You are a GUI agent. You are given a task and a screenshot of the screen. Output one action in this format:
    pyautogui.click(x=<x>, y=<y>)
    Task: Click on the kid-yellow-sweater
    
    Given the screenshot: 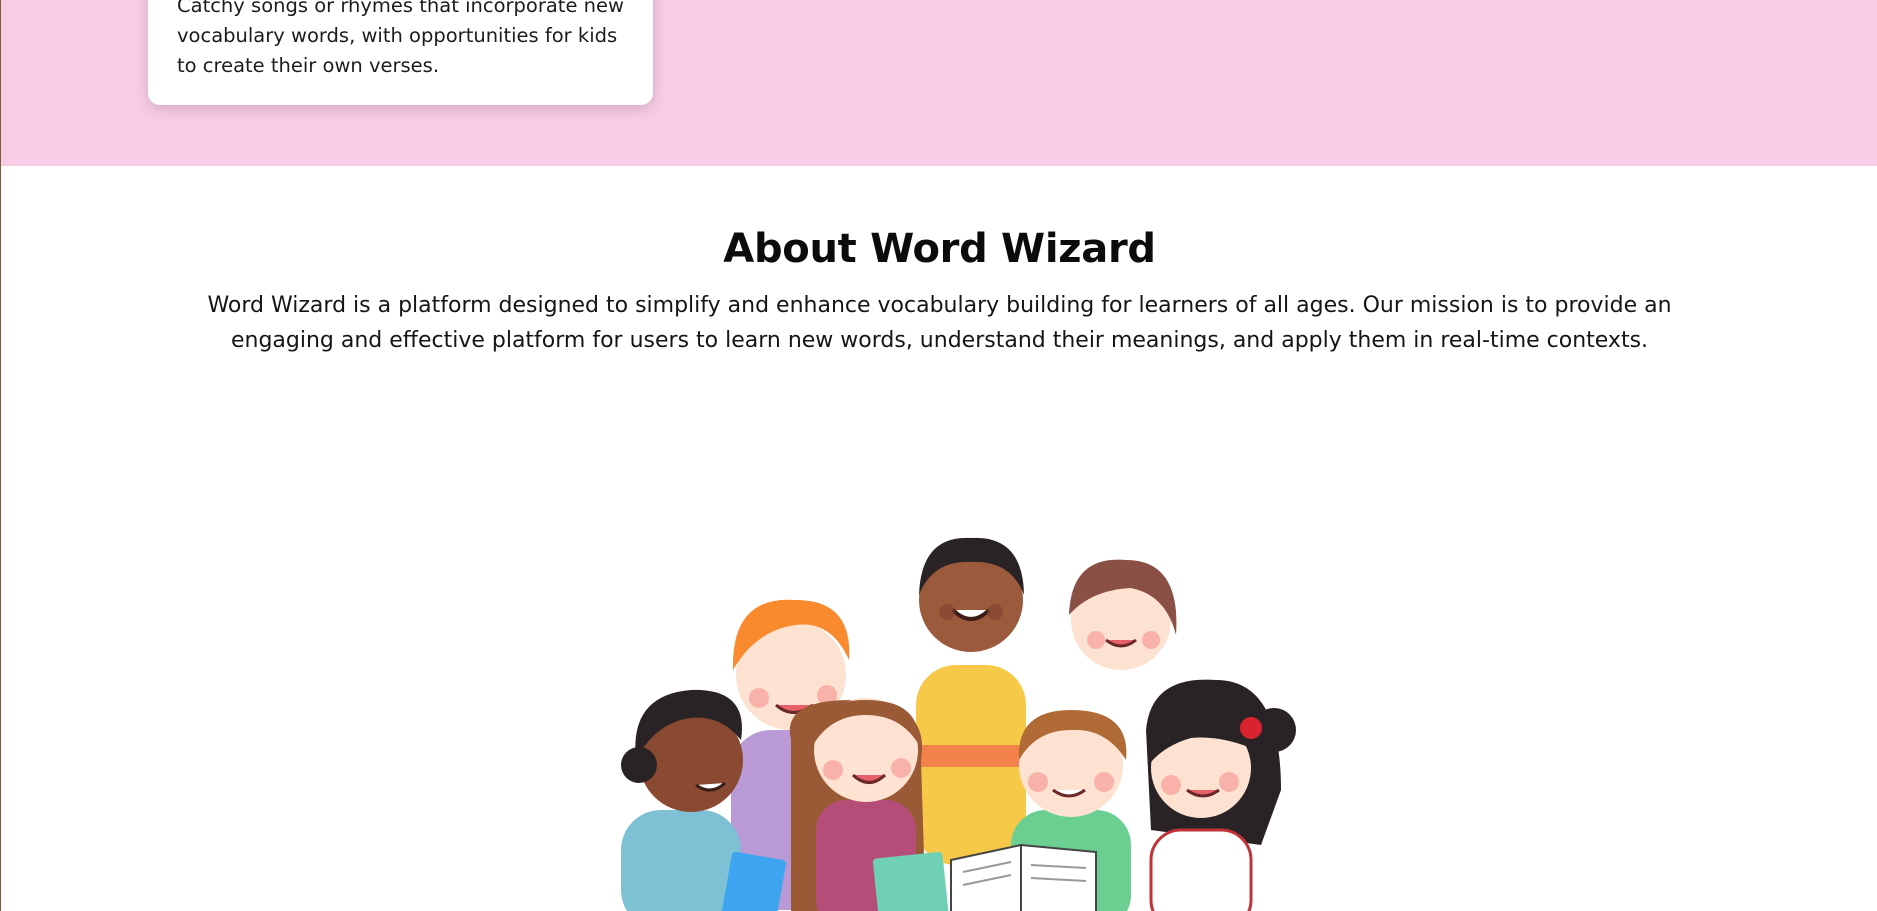 What is the action you would take?
    pyautogui.click(x=971, y=701)
    